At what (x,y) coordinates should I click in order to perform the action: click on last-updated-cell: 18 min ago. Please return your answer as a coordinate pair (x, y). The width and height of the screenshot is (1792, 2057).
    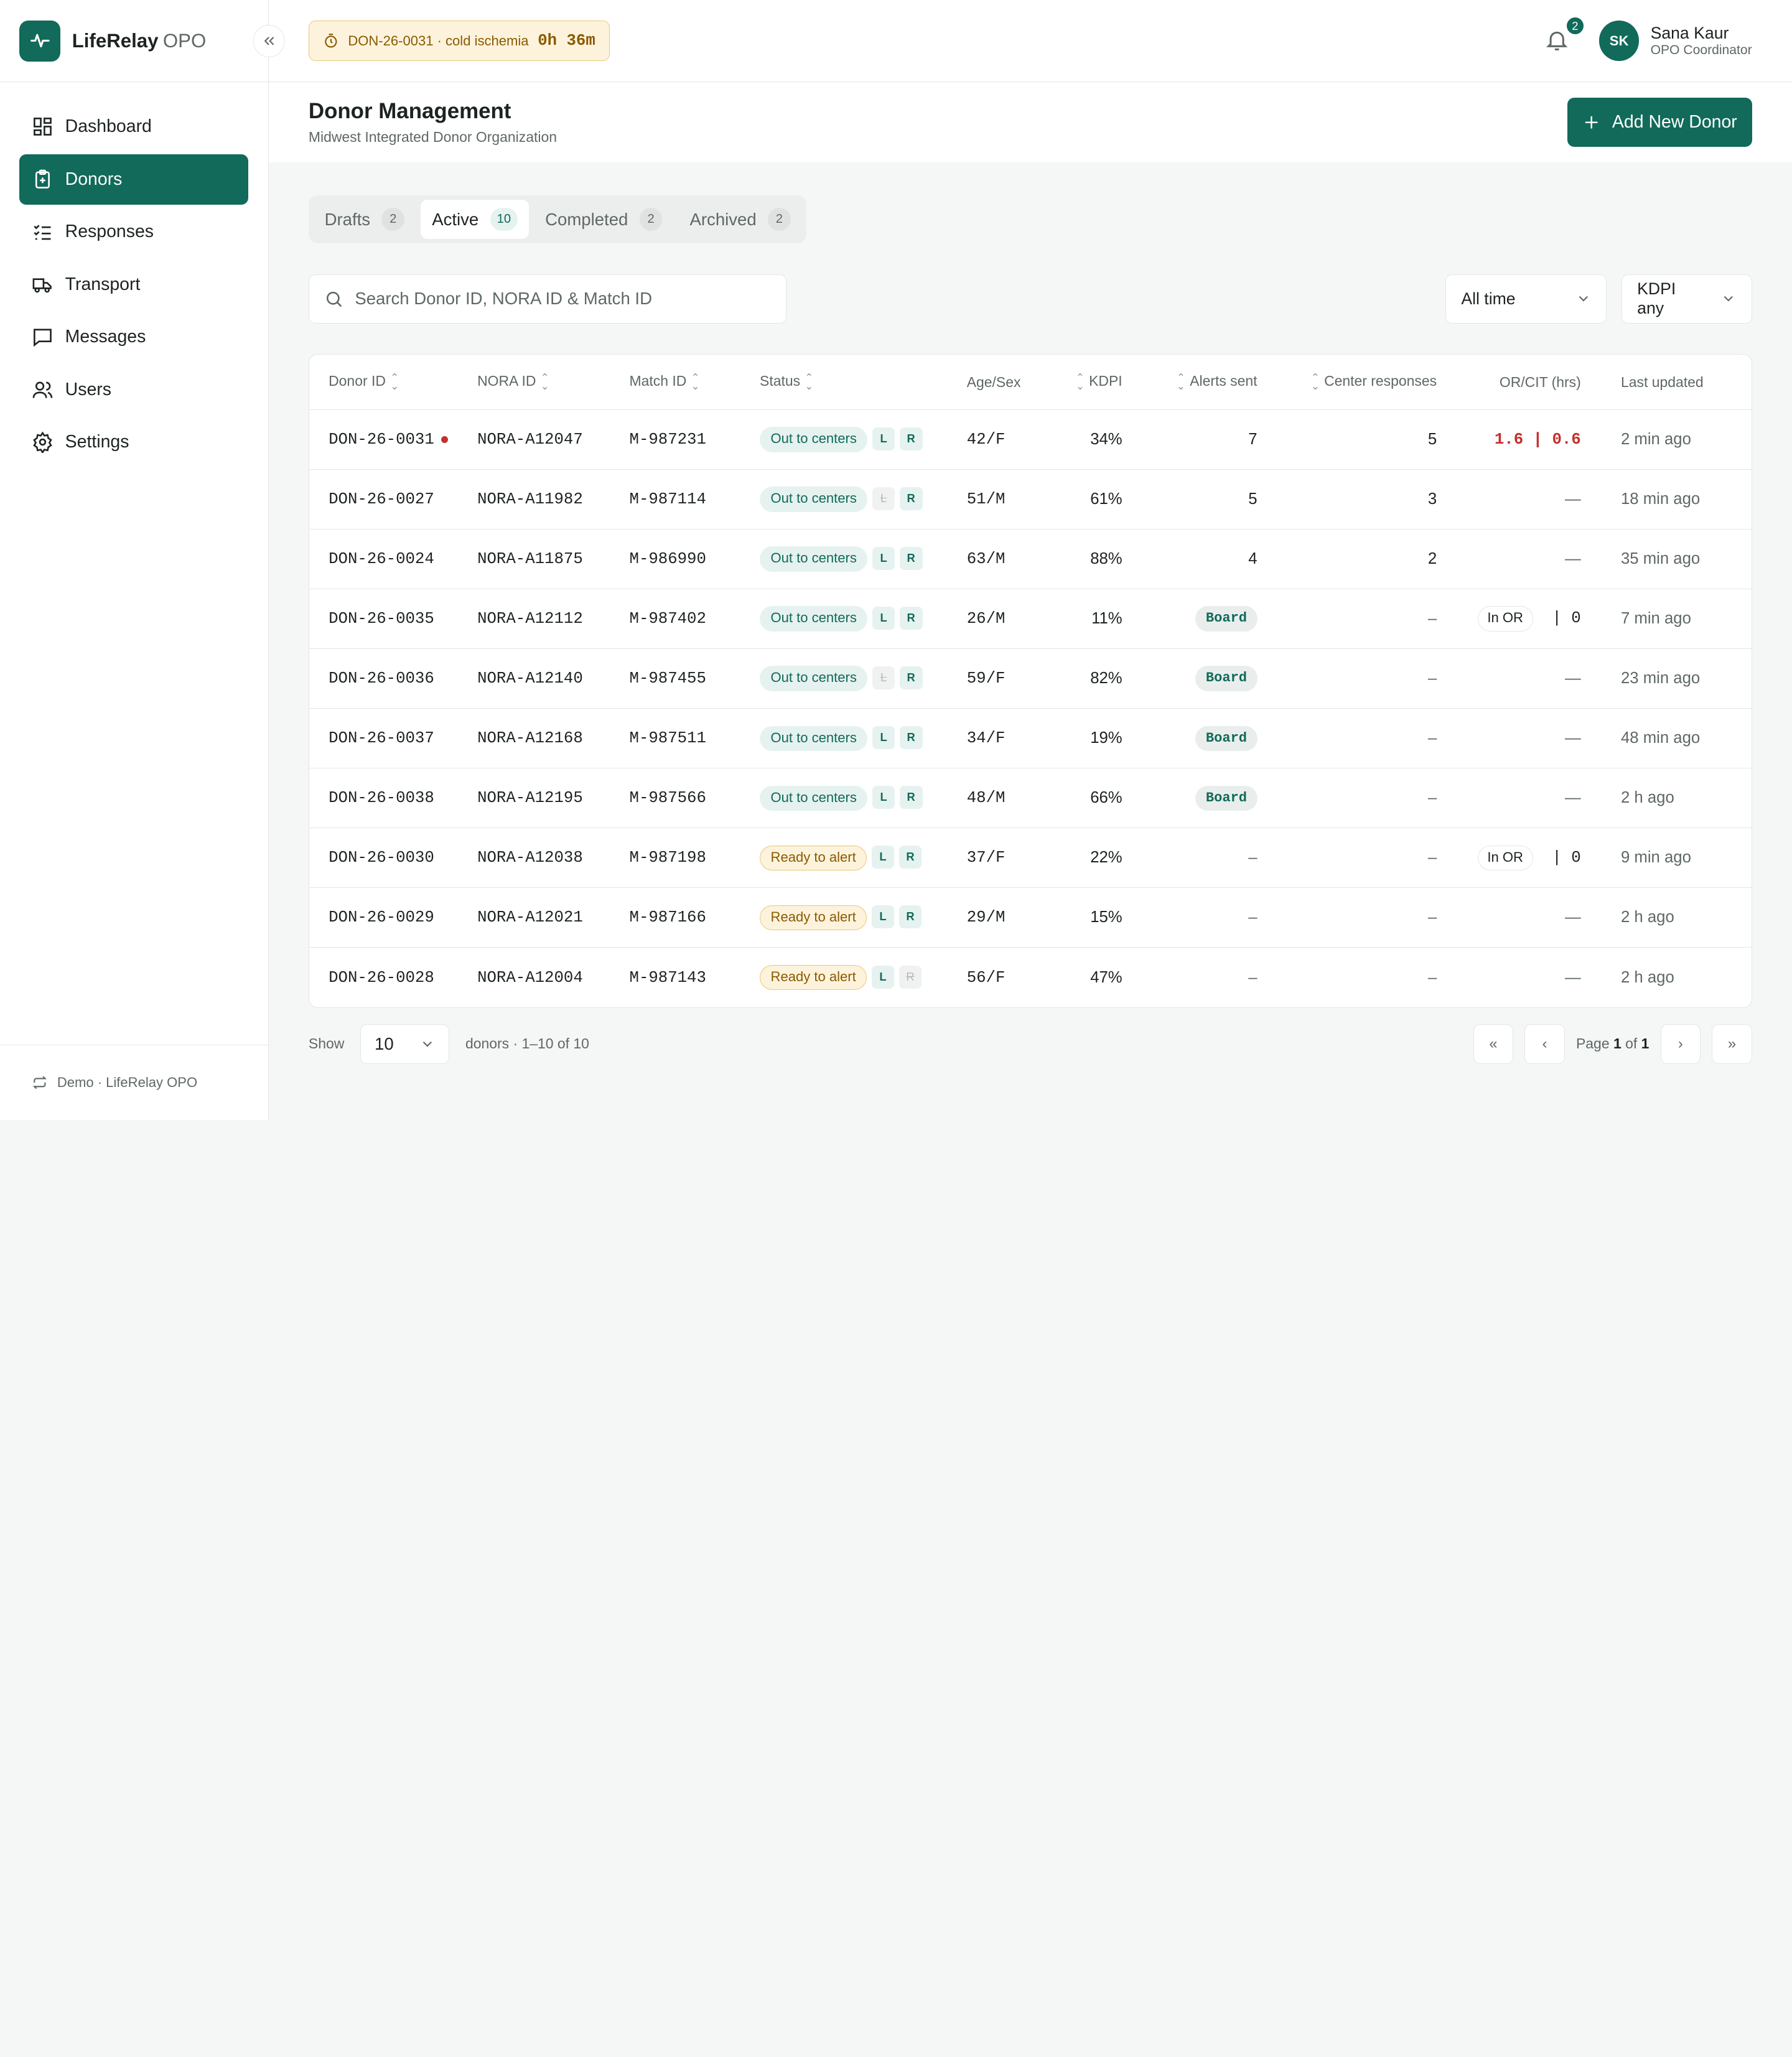
    Looking at the image, I should click on (1666, 499).